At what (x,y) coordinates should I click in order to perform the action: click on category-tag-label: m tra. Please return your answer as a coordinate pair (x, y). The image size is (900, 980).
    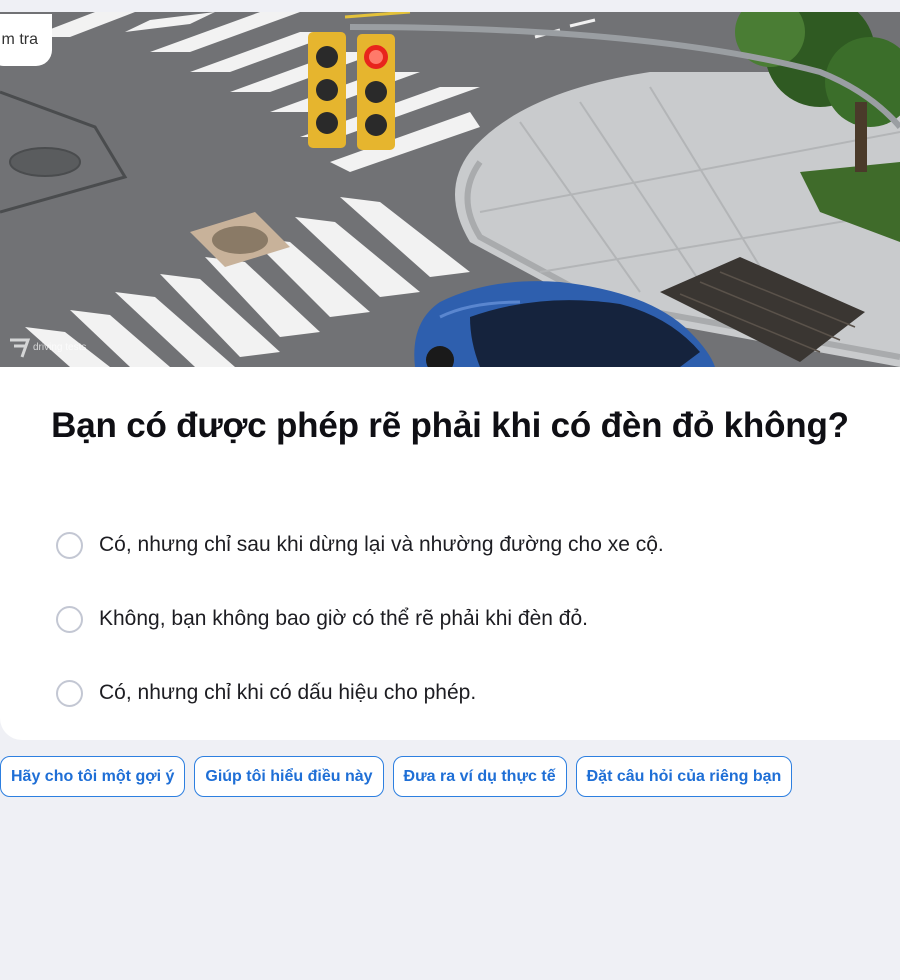
    Looking at the image, I should click on (19, 39).